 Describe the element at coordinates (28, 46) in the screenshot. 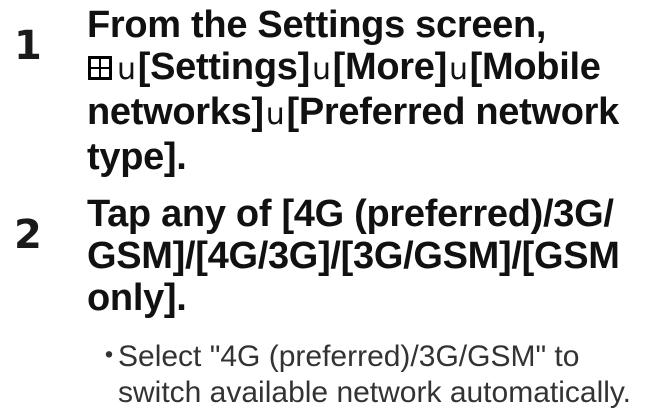

I see `step-number: 1` at that location.